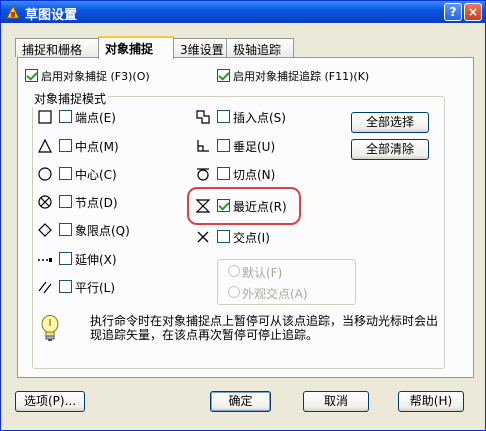 Image resolution: width=486 pixels, height=431 pixels. Describe the element at coordinates (204, 335) in the screenshot. I see `info-text-line2: 现追踪矢量，在该点再次暂停可停止追踪。` at that location.